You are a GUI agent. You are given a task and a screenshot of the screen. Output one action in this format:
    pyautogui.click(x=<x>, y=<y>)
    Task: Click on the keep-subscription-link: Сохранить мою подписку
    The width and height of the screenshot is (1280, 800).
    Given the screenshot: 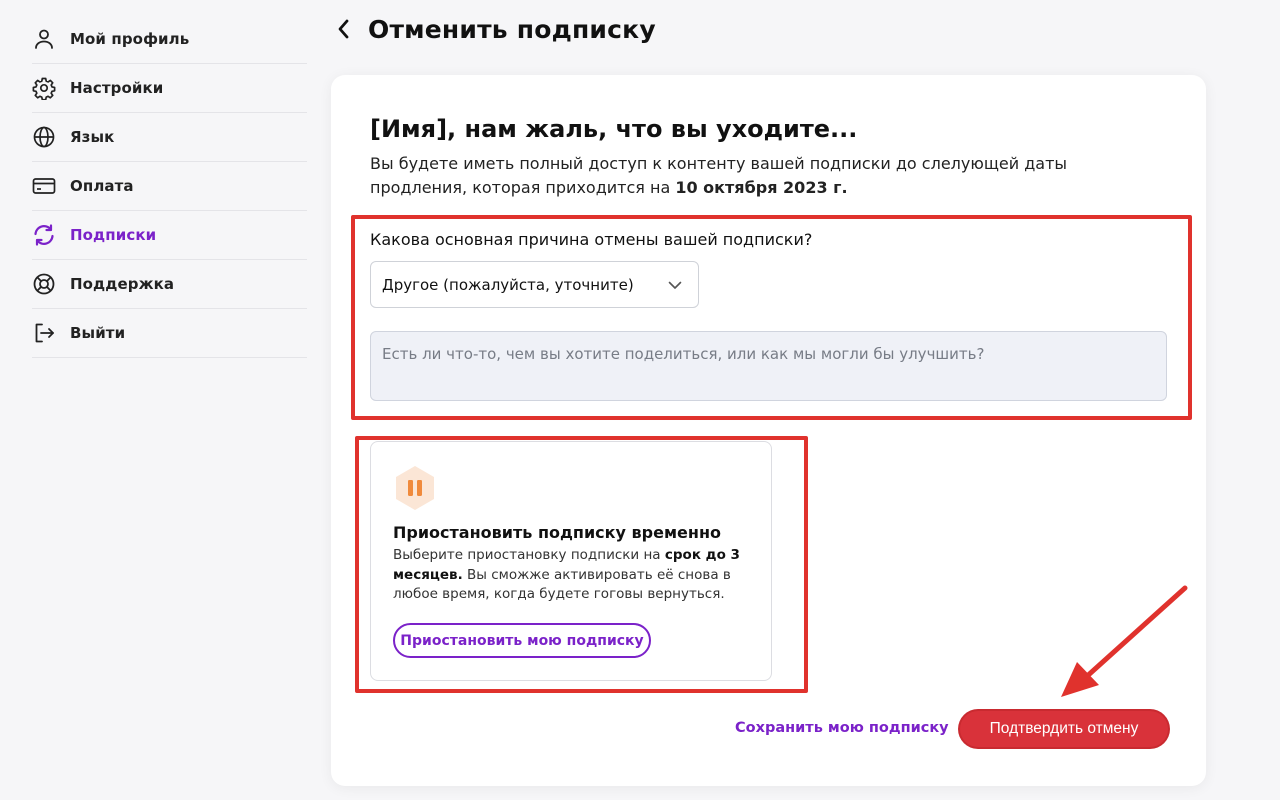 What is the action you would take?
    pyautogui.click(x=842, y=728)
    